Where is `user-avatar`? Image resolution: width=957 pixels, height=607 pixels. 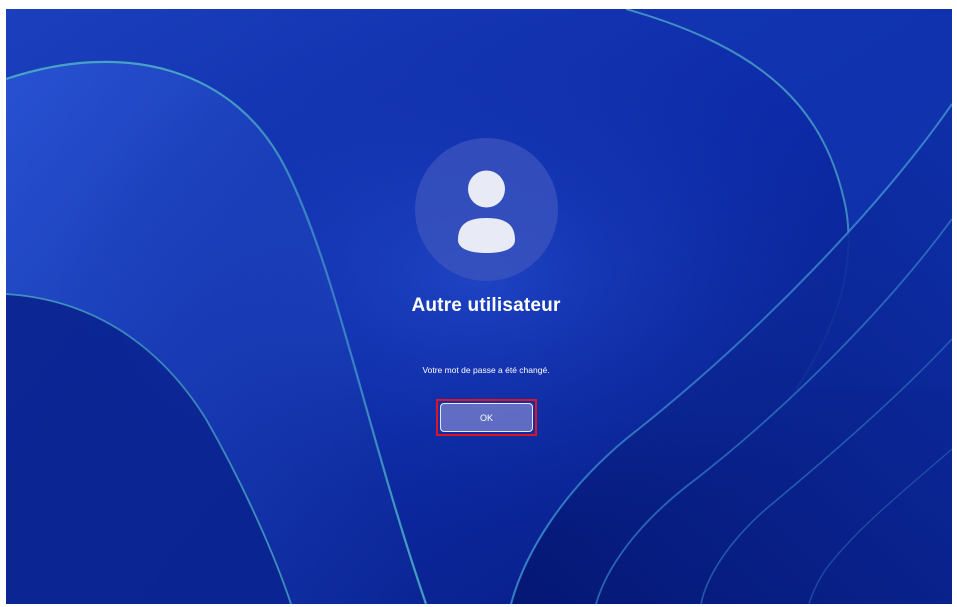
user-avatar is located at coordinates (486, 209).